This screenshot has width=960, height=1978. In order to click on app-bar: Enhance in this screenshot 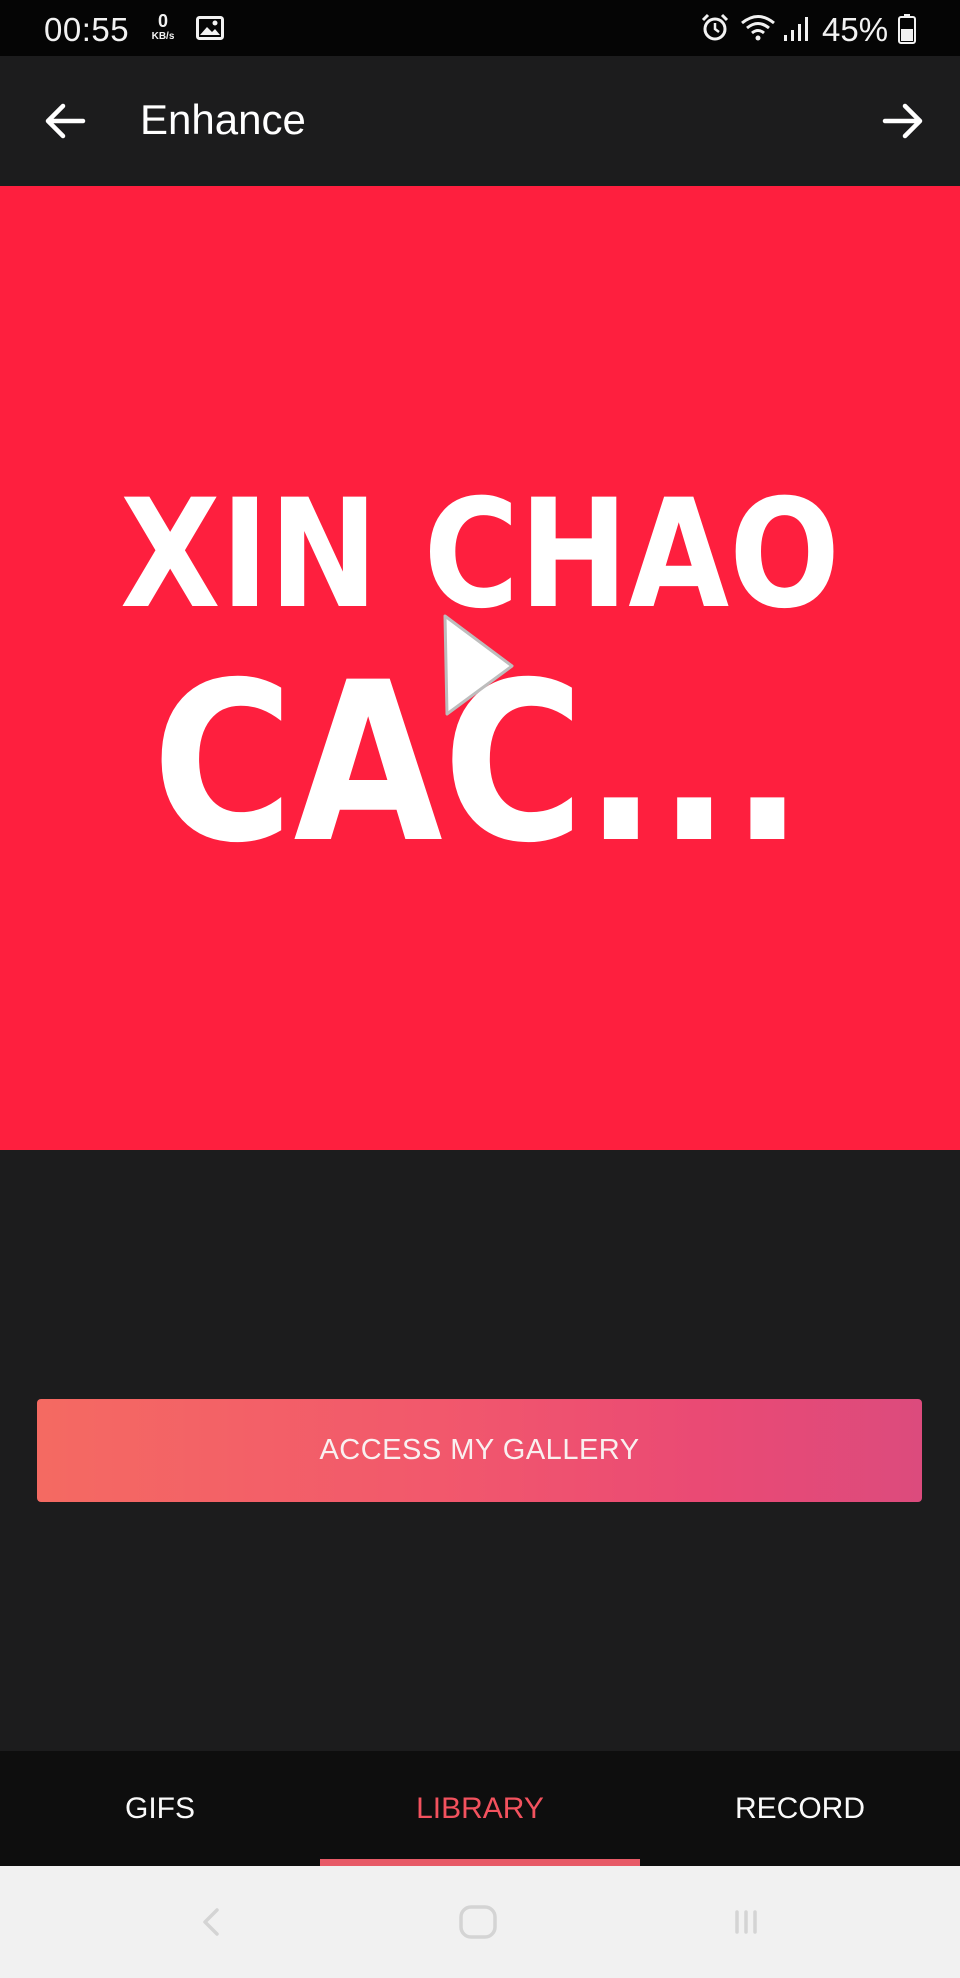, I will do `click(480, 121)`.